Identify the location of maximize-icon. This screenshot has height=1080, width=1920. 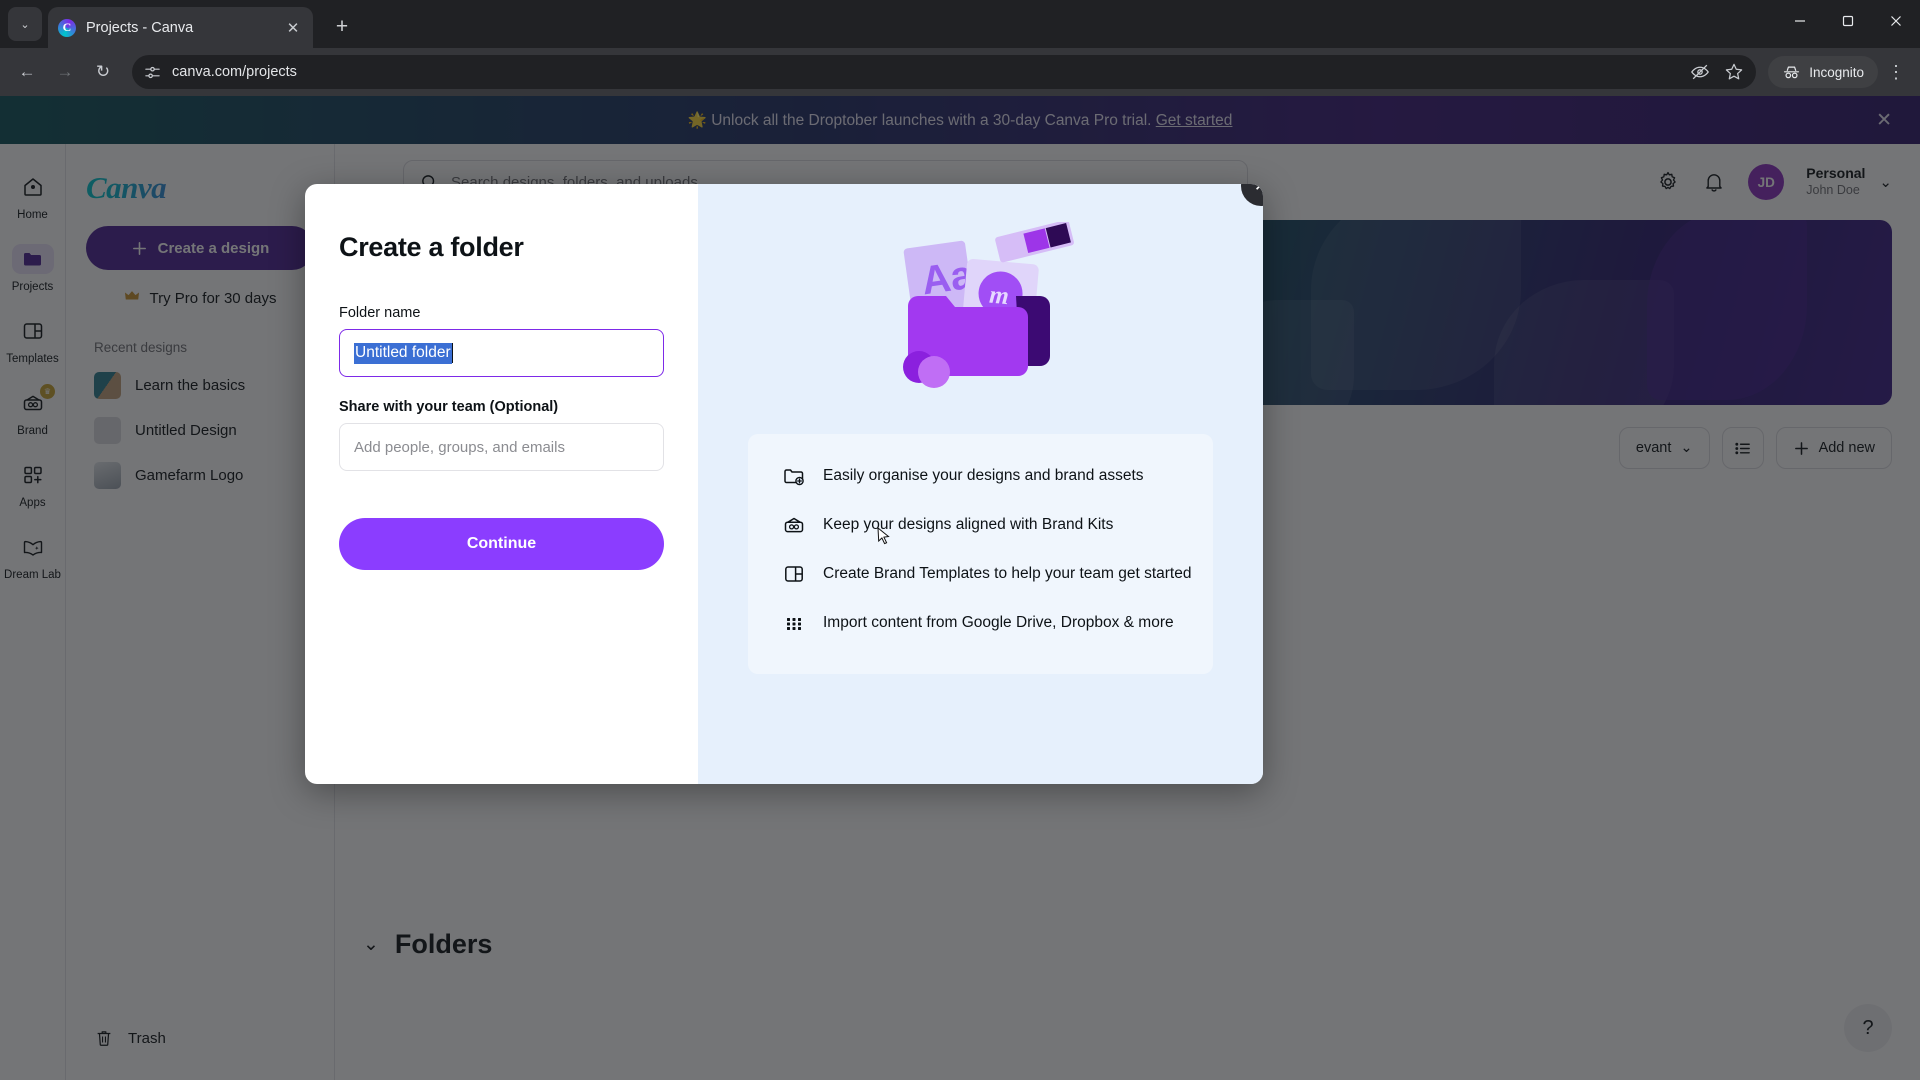
(1848, 21).